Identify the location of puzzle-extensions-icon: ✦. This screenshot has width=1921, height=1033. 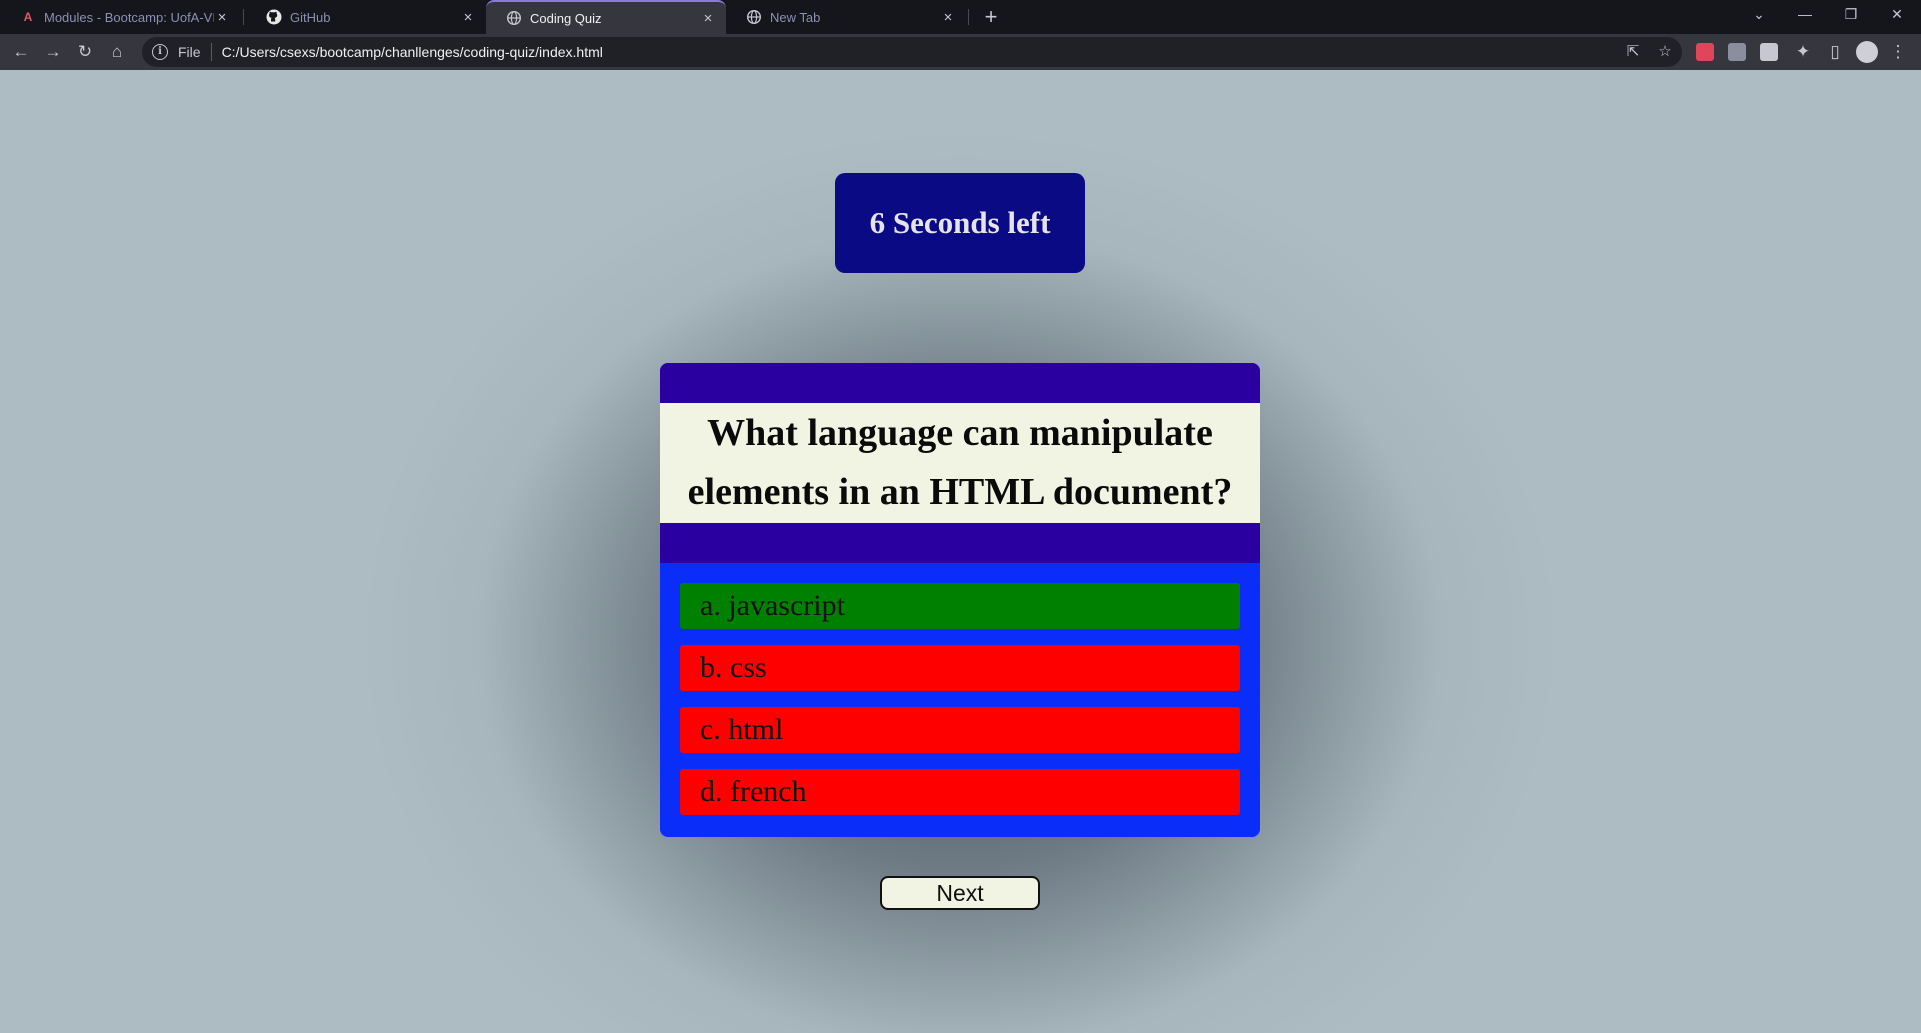
(1803, 52).